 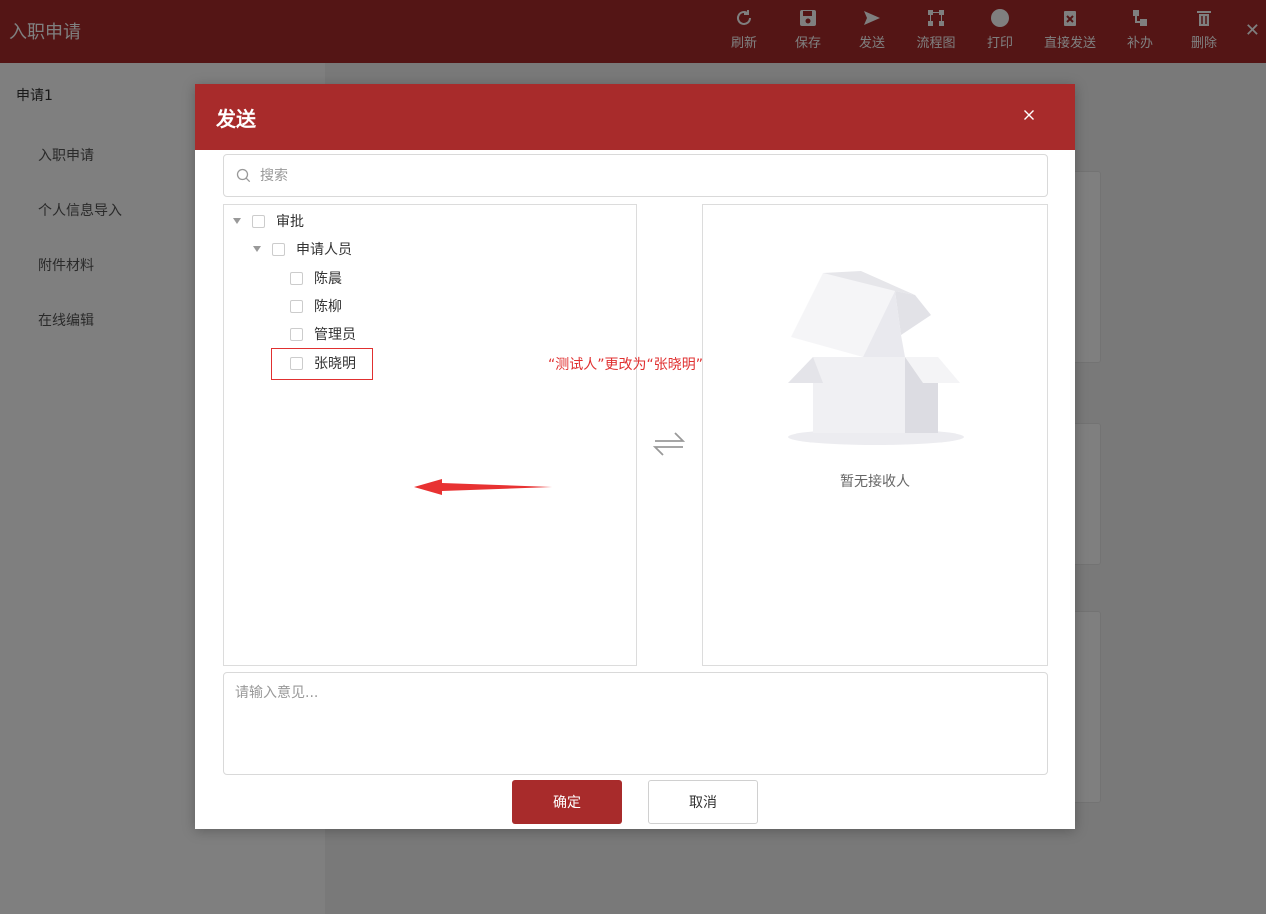 What do you see at coordinates (650, 175) in the screenshot?
I see `search-input` at bounding box center [650, 175].